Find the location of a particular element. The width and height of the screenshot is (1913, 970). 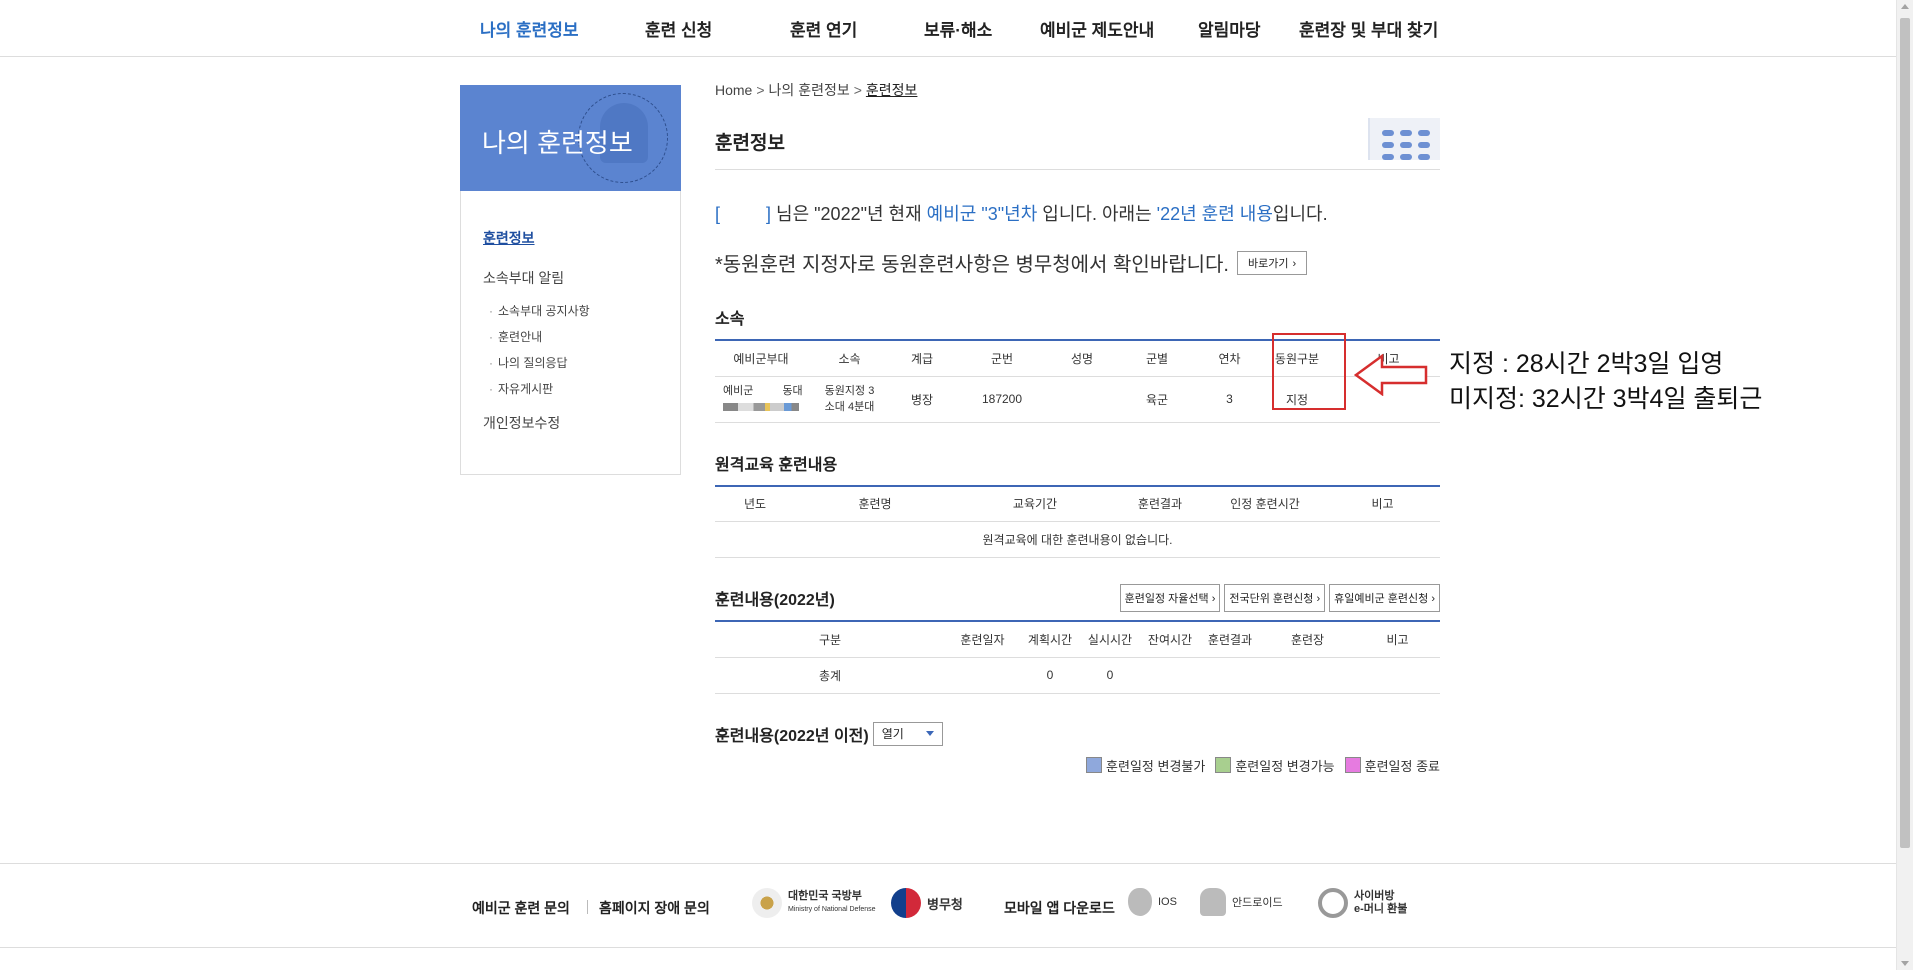

column-header: 년도 is located at coordinates (755, 503).